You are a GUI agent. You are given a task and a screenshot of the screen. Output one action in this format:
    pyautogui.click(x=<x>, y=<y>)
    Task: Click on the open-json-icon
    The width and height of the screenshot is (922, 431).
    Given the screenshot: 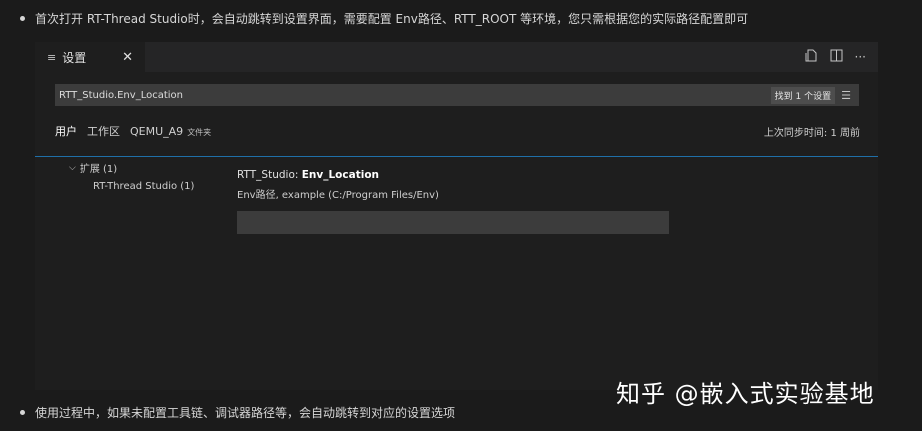 What is the action you would take?
    pyautogui.click(x=811, y=57)
    